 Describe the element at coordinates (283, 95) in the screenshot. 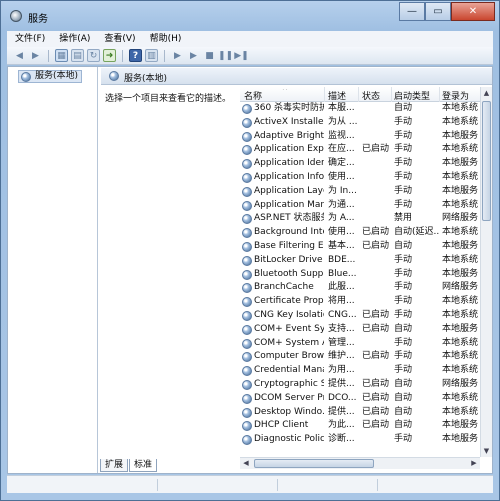

I see `column-header-name: 名称 ^` at that location.